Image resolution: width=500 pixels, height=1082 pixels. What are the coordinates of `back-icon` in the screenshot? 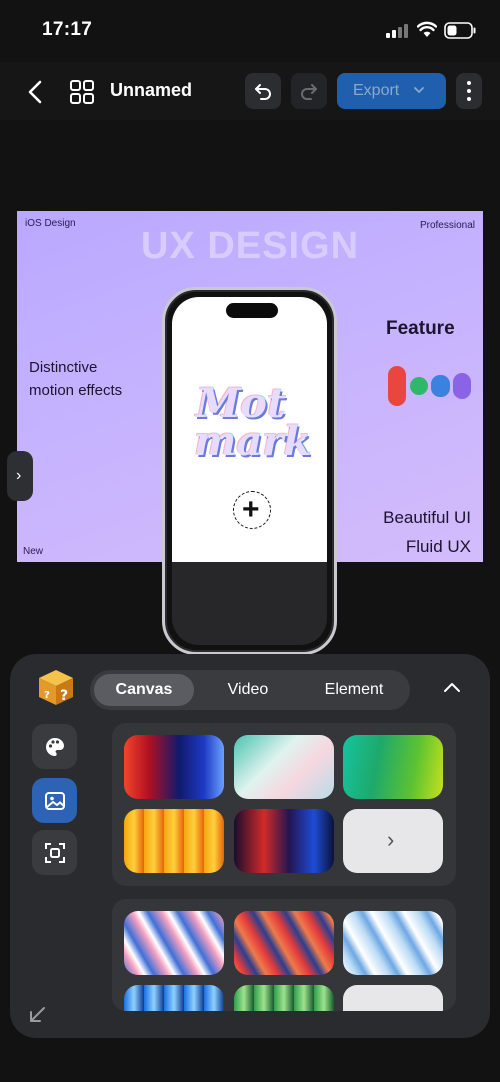 It's located at (36, 92).